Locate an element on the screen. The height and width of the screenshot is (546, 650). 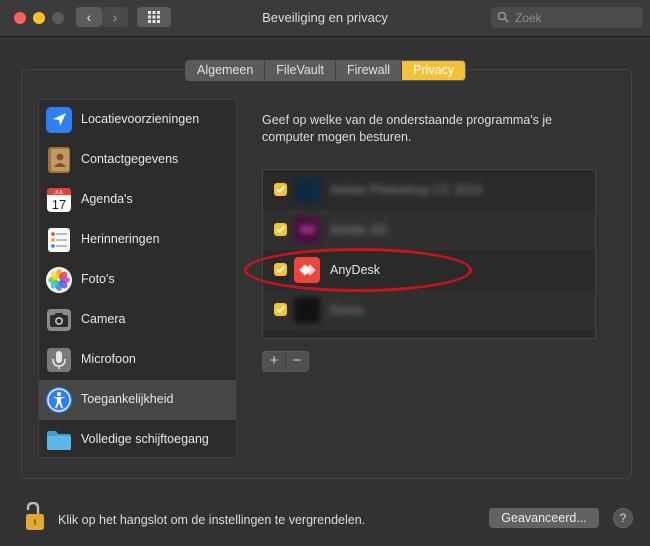
app-name: Adobe Photoshop CC 2019 is located at coordinates (406, 190).